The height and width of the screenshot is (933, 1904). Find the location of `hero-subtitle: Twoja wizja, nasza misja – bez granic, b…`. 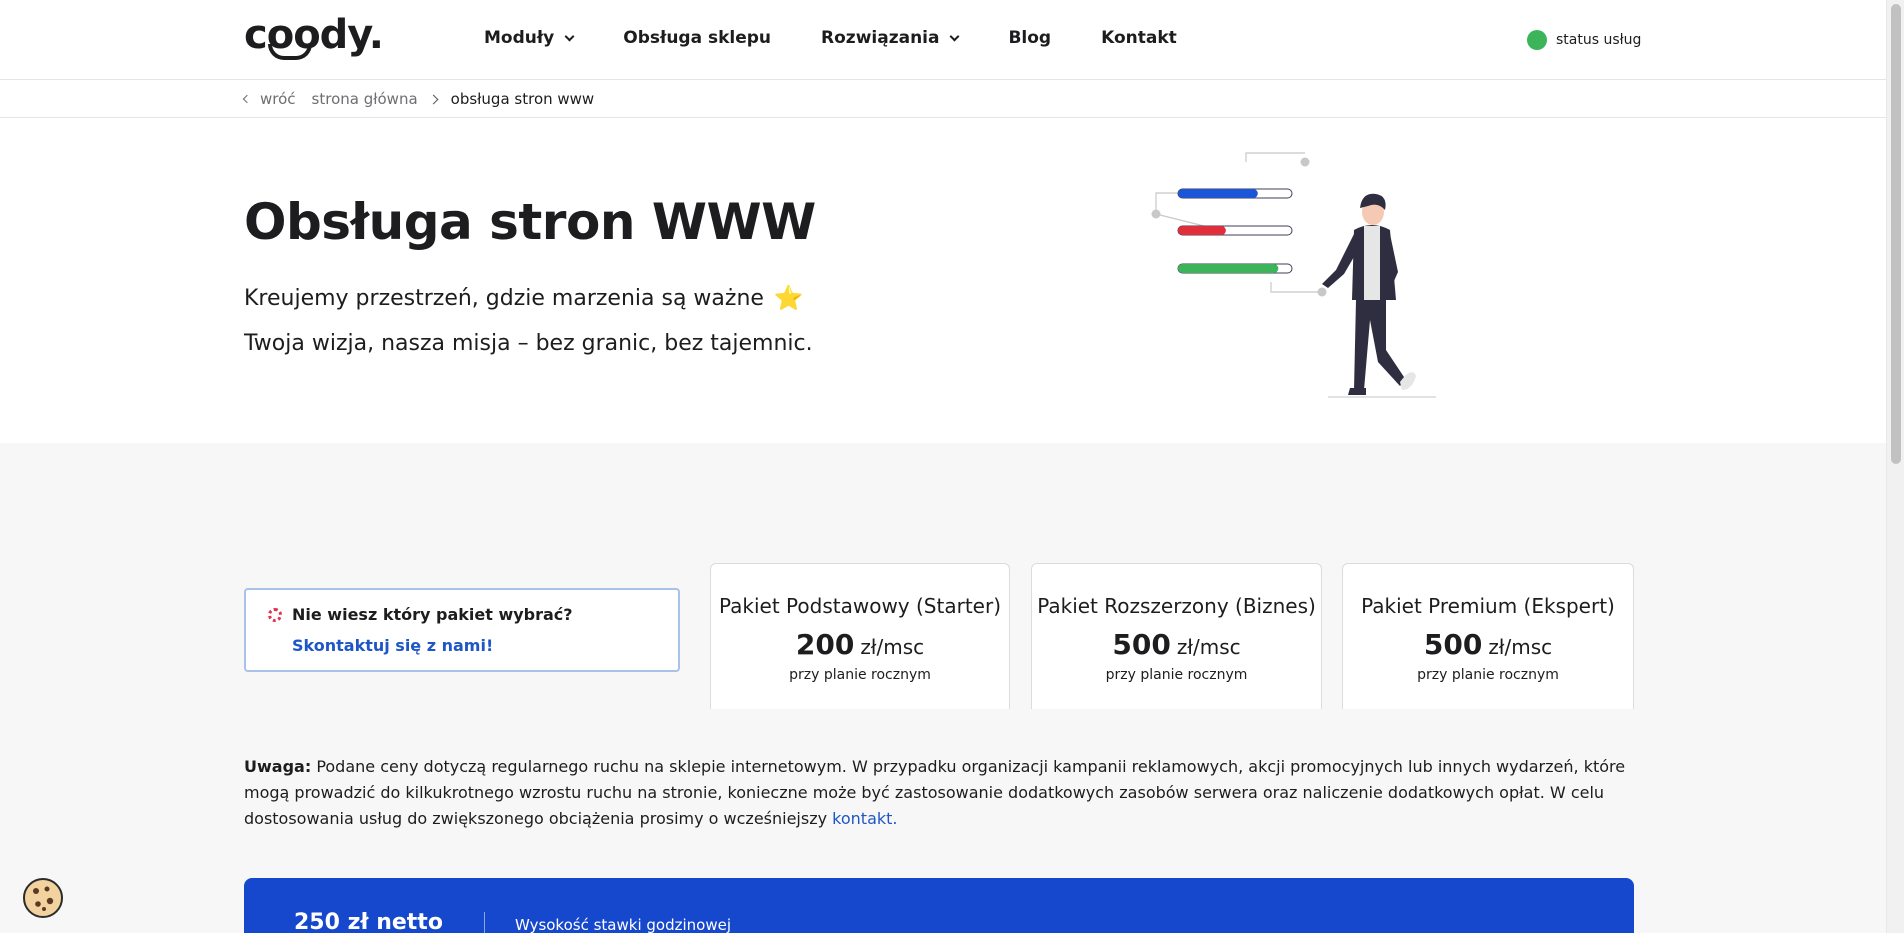

hero-subtitle: Twoja wizja, nasza misja – bez granic, b… is located at coordinates (528, 343).